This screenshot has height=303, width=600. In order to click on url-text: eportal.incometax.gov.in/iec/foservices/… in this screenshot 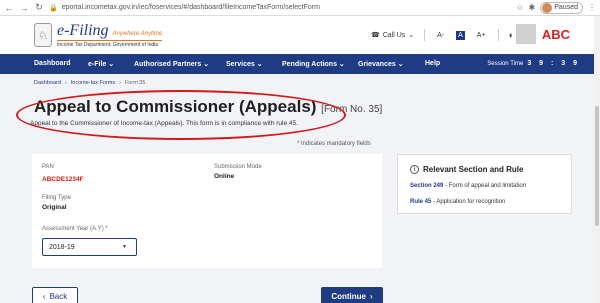, I will do `click(190, 7)`.